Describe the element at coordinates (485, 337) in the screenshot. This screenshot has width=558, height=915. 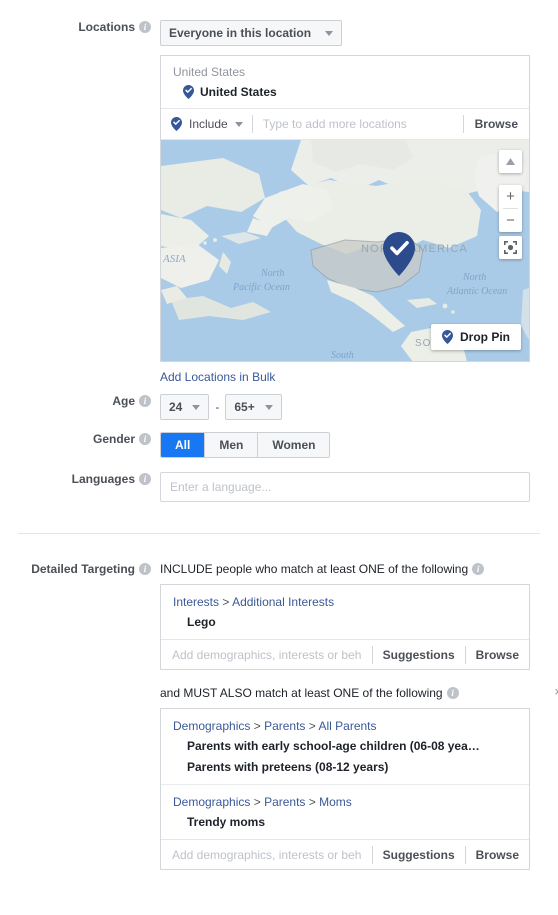
I see `drop-pin-label: Drop Pin` at that location.